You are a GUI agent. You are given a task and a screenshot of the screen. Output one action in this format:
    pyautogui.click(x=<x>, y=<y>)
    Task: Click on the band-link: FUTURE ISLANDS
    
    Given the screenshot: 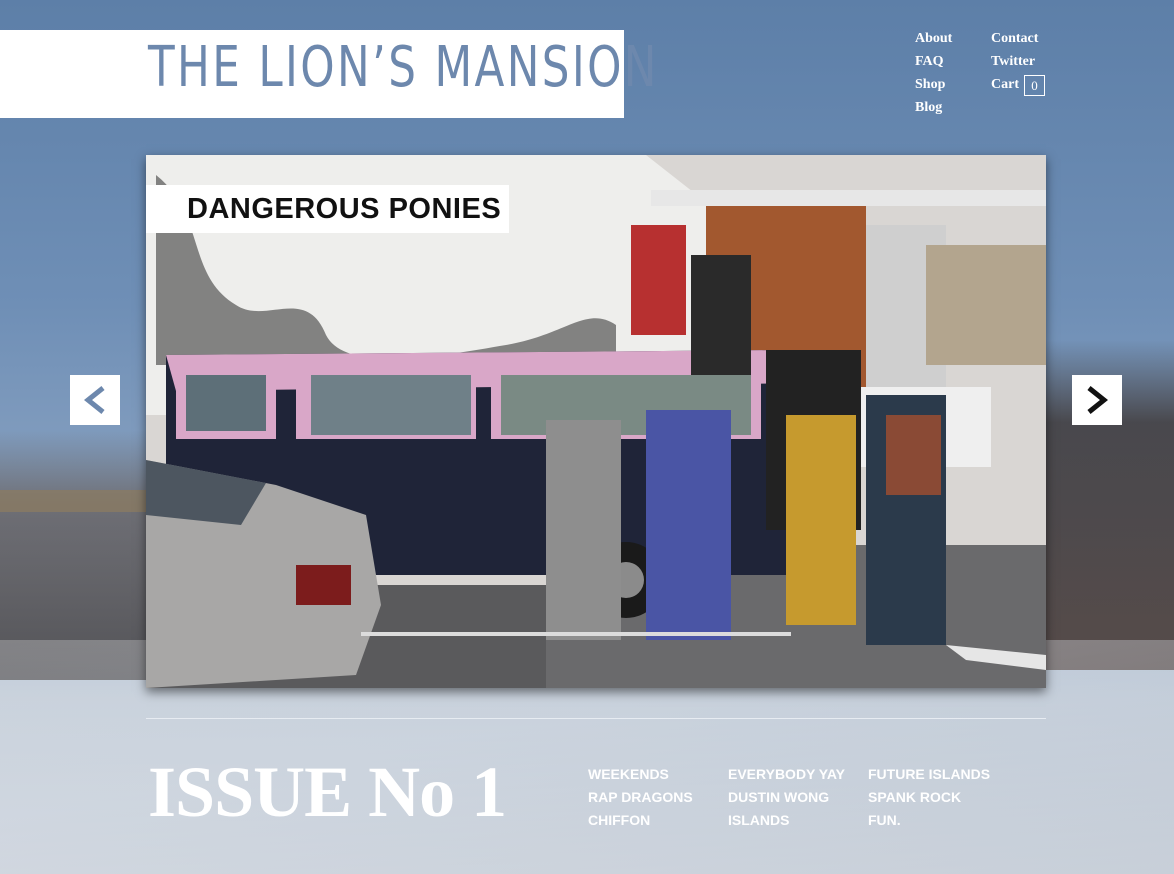 What is the action you would take?
    pyautogui.click(x=929, y=774)
    